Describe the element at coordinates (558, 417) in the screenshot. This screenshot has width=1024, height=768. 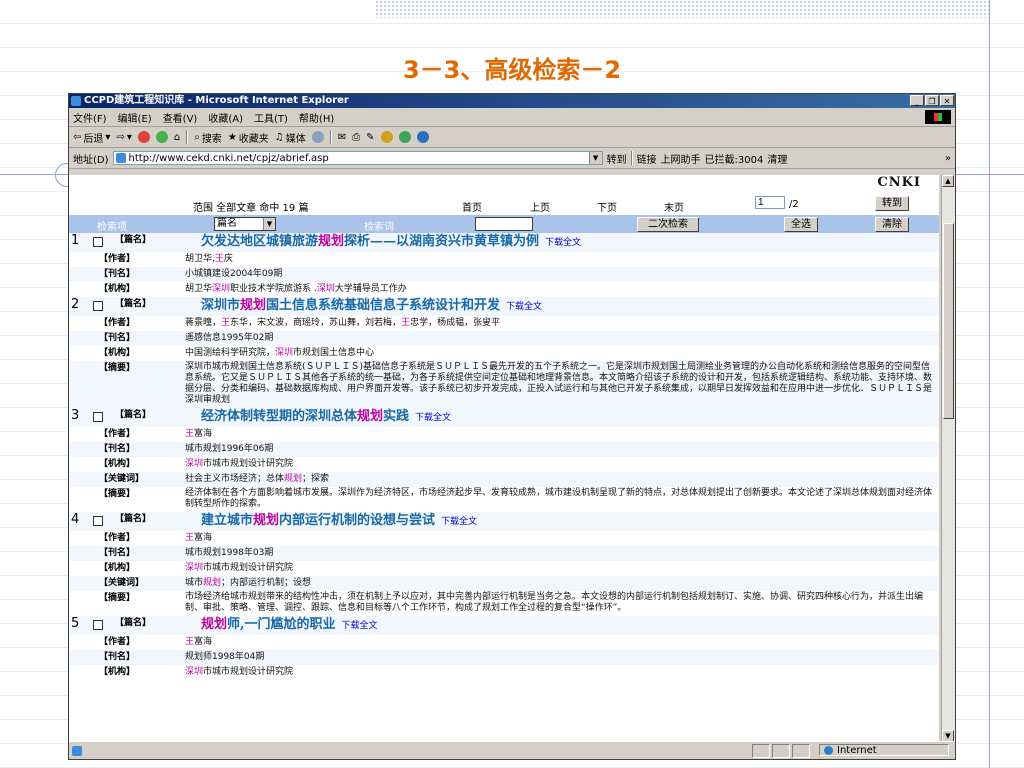
I see `record-title-link: 经济体制转型期的深圳总体规划实践 下载全文` at that location.